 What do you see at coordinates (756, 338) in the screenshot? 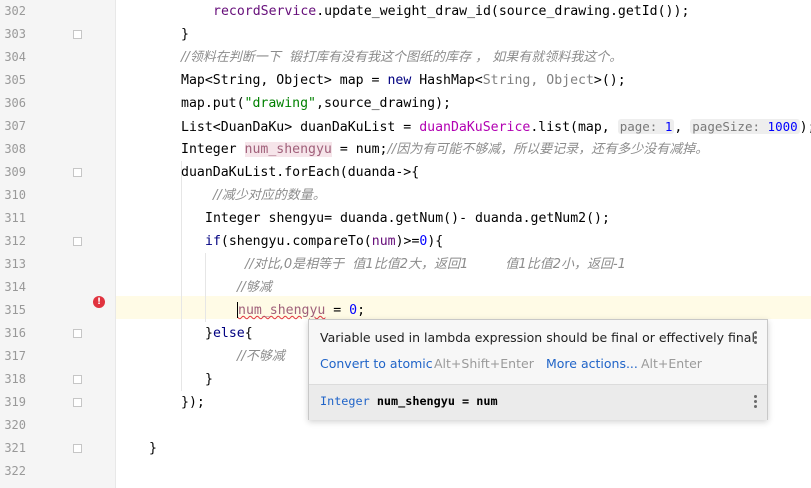
I see `more-options-icon` at bounding box center [756, 338].